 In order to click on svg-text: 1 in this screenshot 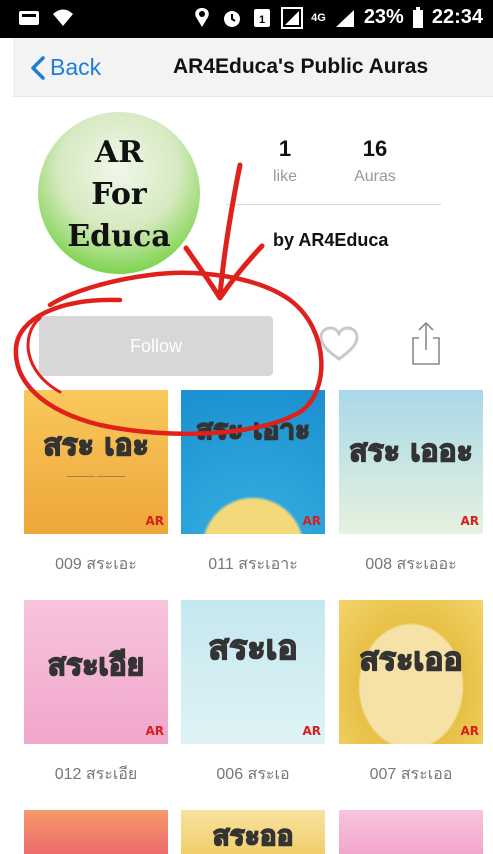, I will do `click(262, 20)`.